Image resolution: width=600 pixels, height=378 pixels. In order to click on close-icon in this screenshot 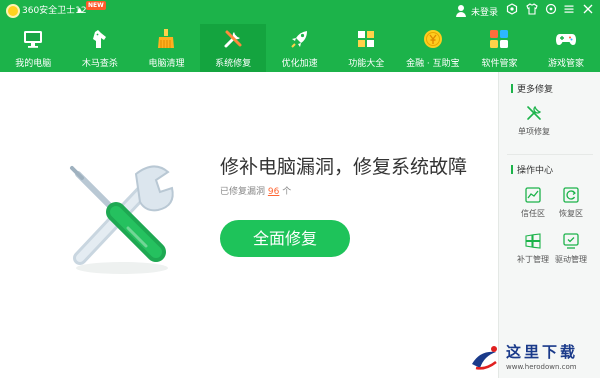, I will do `click(588, 11)`.